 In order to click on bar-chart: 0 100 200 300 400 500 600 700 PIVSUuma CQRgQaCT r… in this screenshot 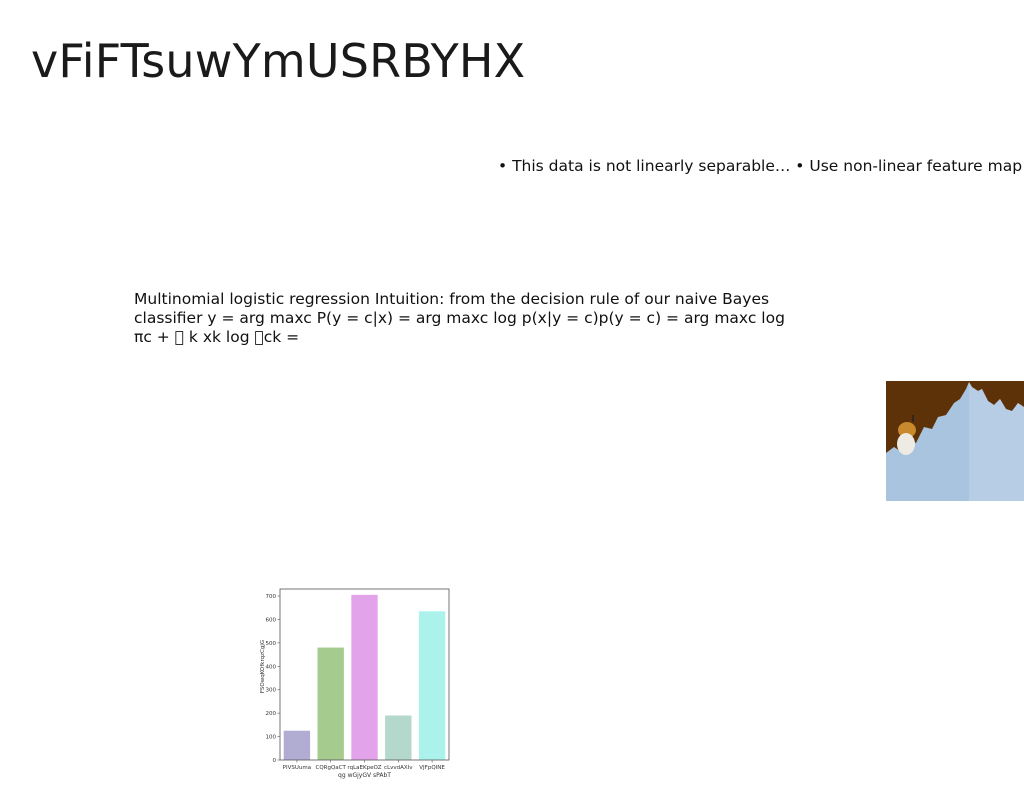, I will do `click(355, 683)`.